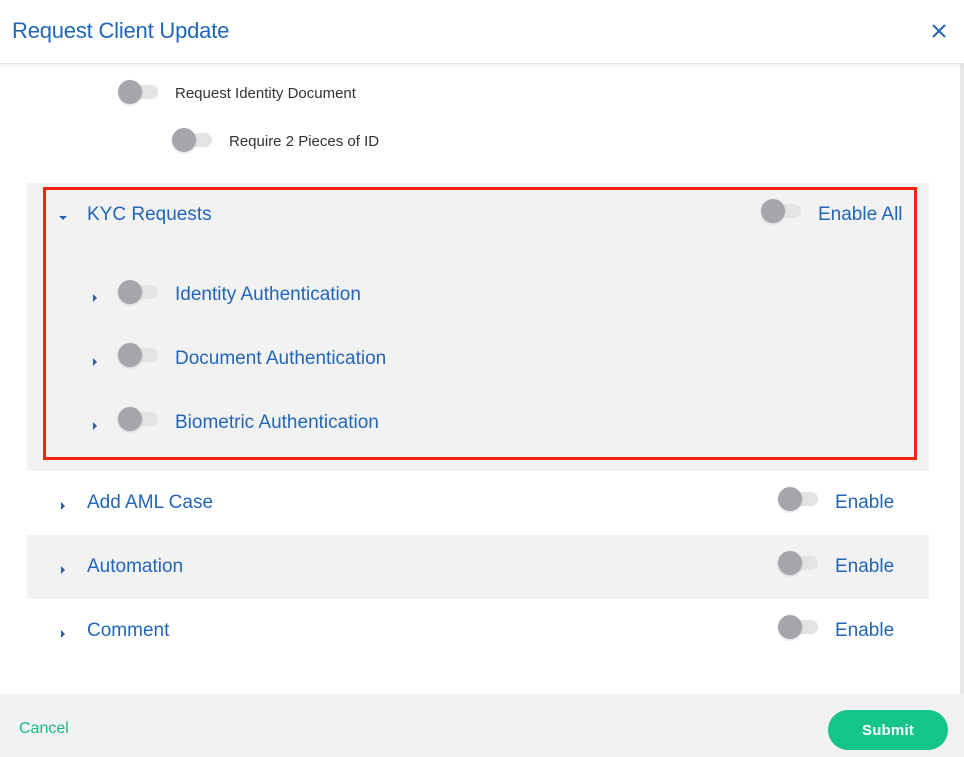 This screenshot has height=757, width=964. I want to click on automation-enable-label: Enable, so click(865, 566).